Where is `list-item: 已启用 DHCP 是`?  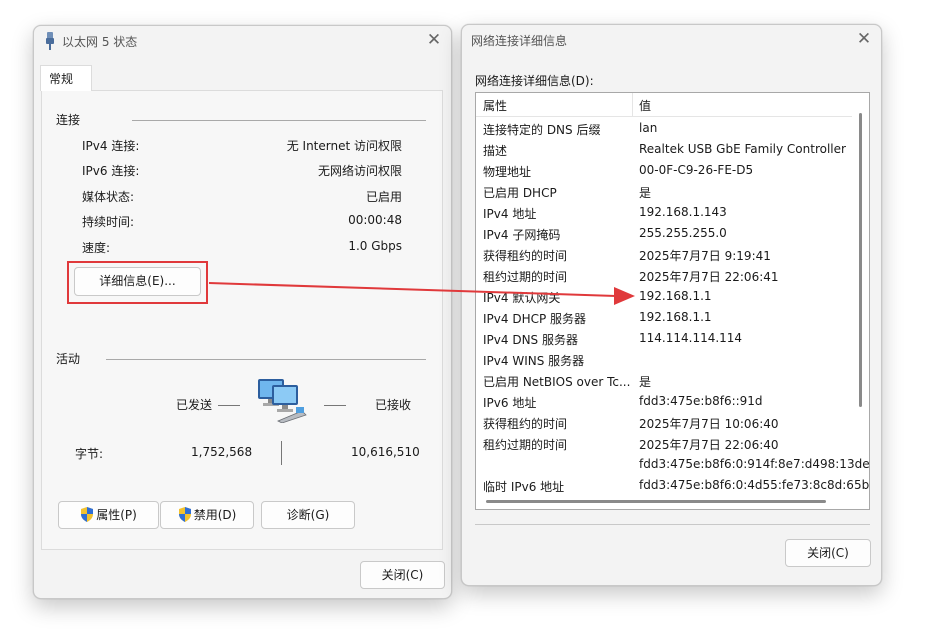
list-item: 已启用 DHCP 是 is located at coordinates (664, 191).